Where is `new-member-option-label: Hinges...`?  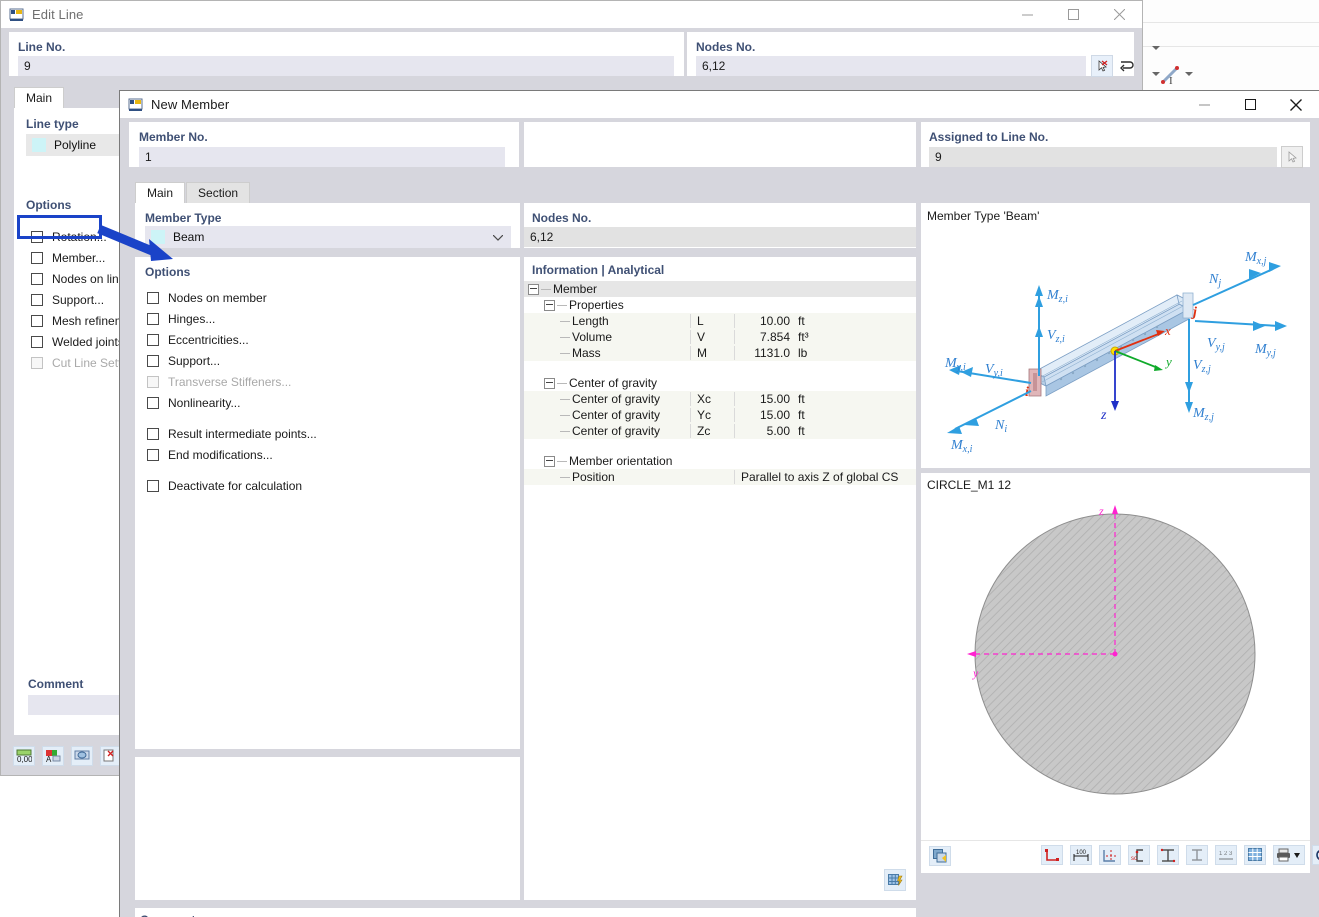 new-member-option-label: Hinges... is located at coordinates (192, 318).